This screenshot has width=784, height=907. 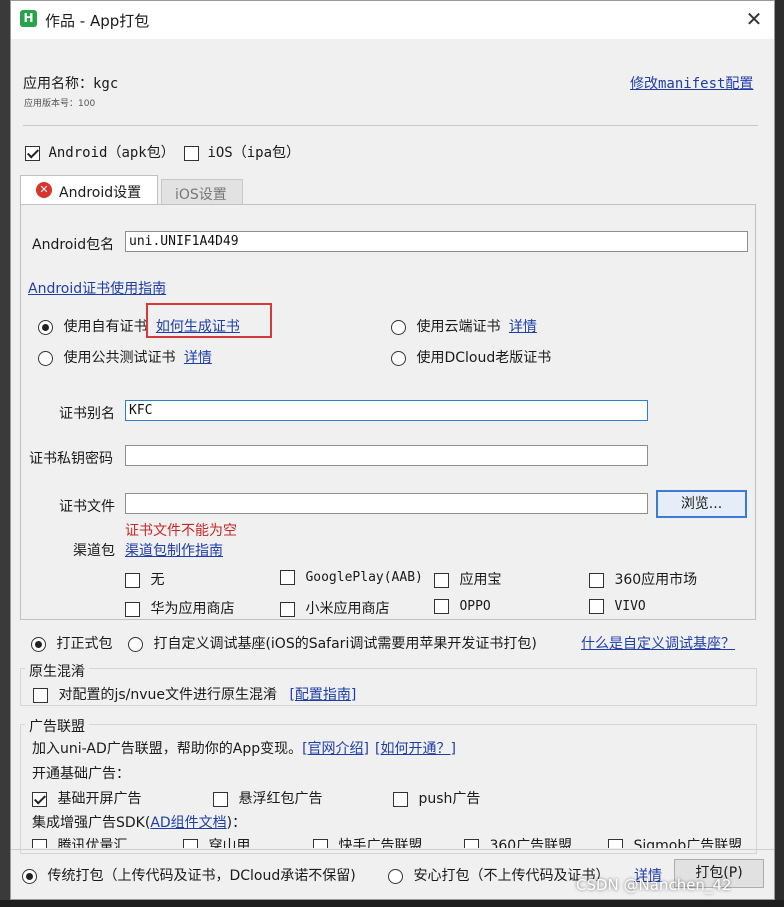 What do you see at coordinates (398, 358) in the screenshot?
I see `dcloud-old-cert-radio` at bounding box center [398, 358].